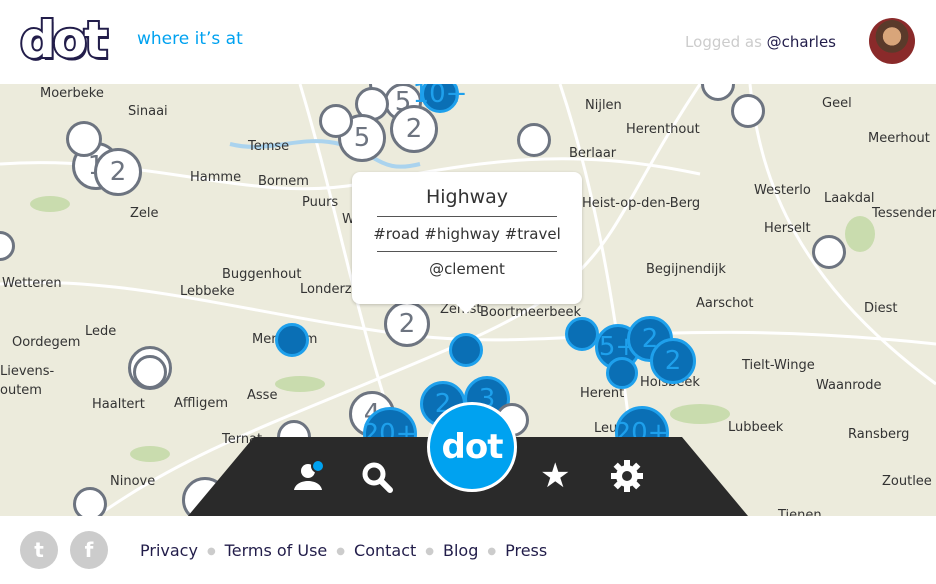  What do you see at coordinates (723, 42) in the screenshot?
I see `logged-prefix: Logged as` at bounding box center [723, 42].